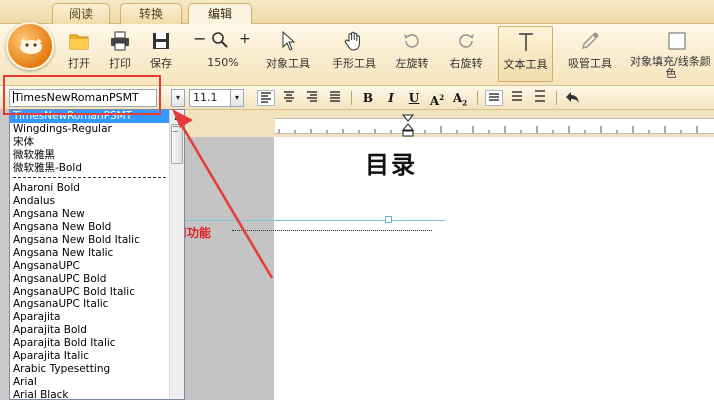 Image resolution: width=714 pixels, height=400 pixels. What do you see at coordinates (434, 101) in the screenshot?
I see `superscript-letter: A` at bounding box center [434, 101].